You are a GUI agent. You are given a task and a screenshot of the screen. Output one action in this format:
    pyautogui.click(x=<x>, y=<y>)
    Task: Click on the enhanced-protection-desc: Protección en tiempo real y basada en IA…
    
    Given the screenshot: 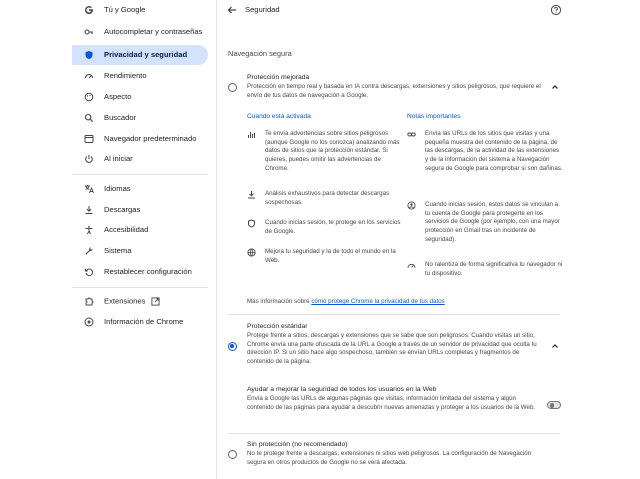 What is the action you would take?
    pyautogui.click(x=394, y=91)
    